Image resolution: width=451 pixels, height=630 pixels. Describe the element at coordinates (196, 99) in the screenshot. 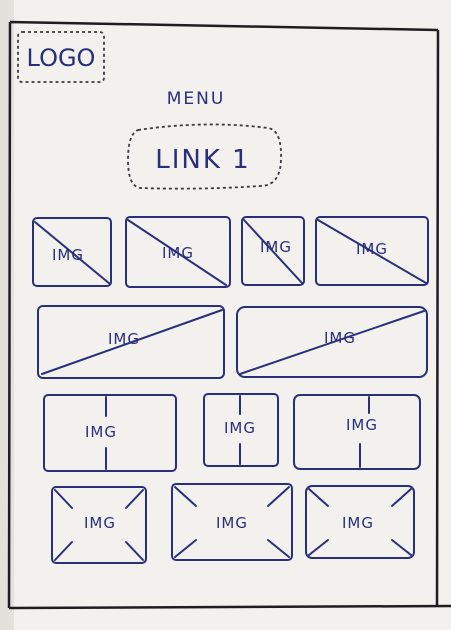

I see `menu-title: MENU` at that location.